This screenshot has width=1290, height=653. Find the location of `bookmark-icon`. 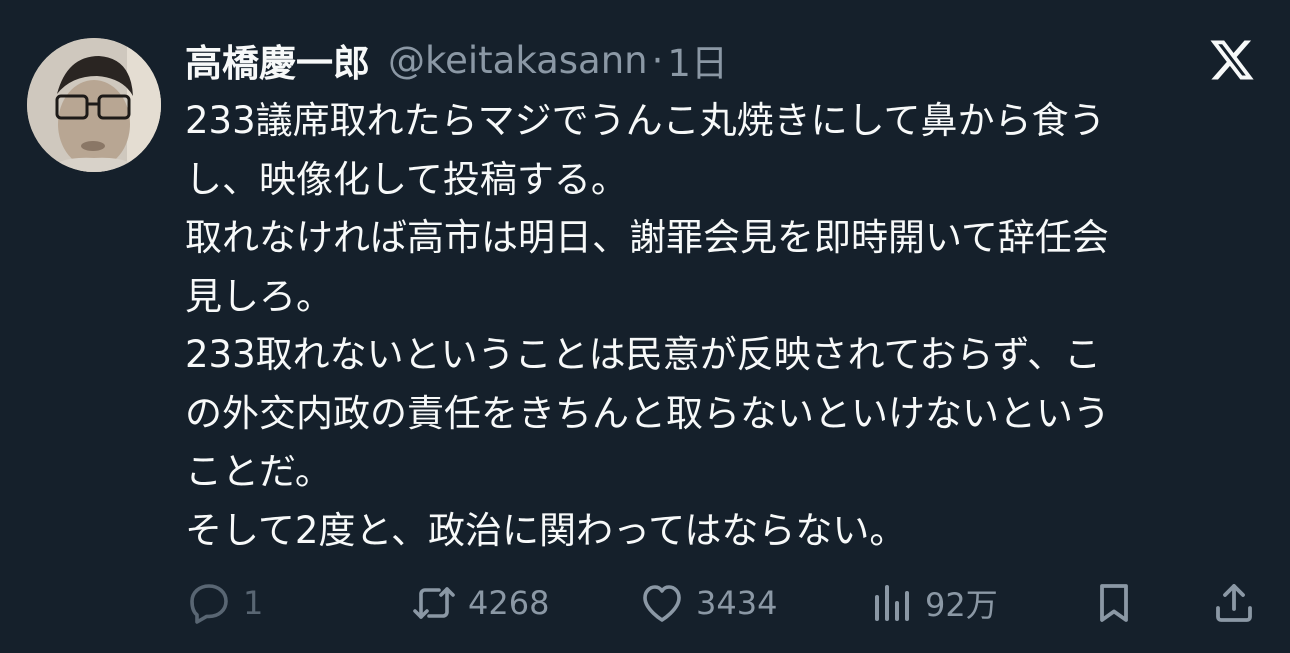

bookmark-icon is located at coordinates (1114, 603).